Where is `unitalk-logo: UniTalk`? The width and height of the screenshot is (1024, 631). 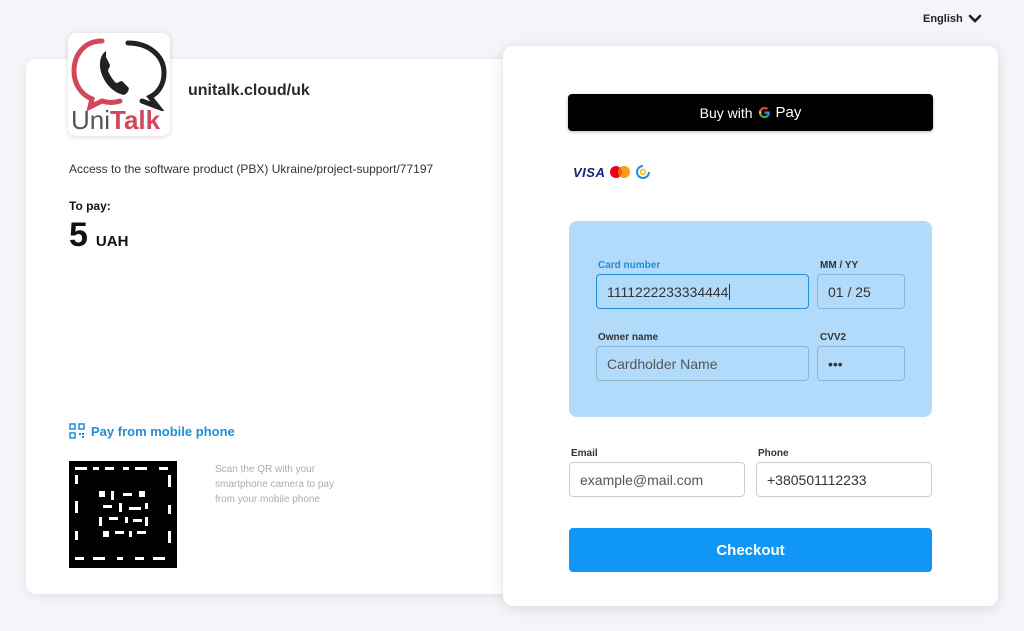
unitalk-logo: UniTalk is located at coordinates (119, 84).